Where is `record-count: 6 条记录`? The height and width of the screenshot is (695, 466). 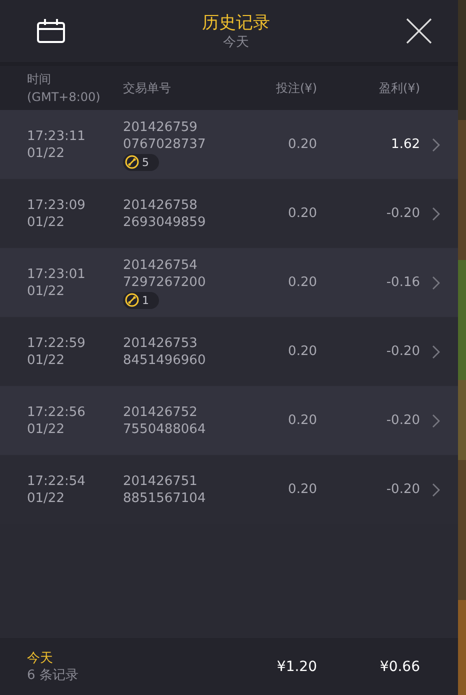 record-count: 6 条记录 is located at coordinates (52, 675).